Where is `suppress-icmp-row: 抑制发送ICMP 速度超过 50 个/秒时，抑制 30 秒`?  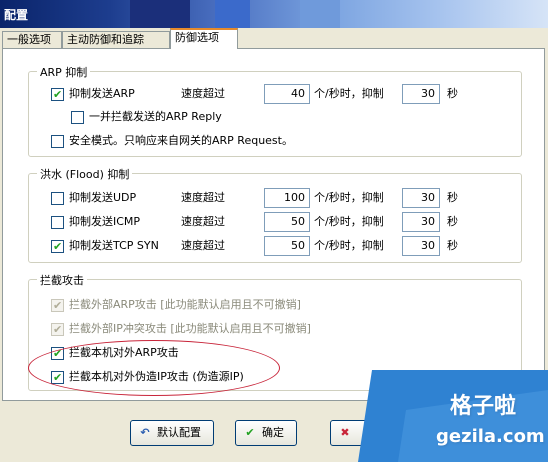
suppress-icmp-row: 抑制发送ICMP 速度超过 50 个/秒时，抑制 30 秒 is located at coordinates (286, 222).